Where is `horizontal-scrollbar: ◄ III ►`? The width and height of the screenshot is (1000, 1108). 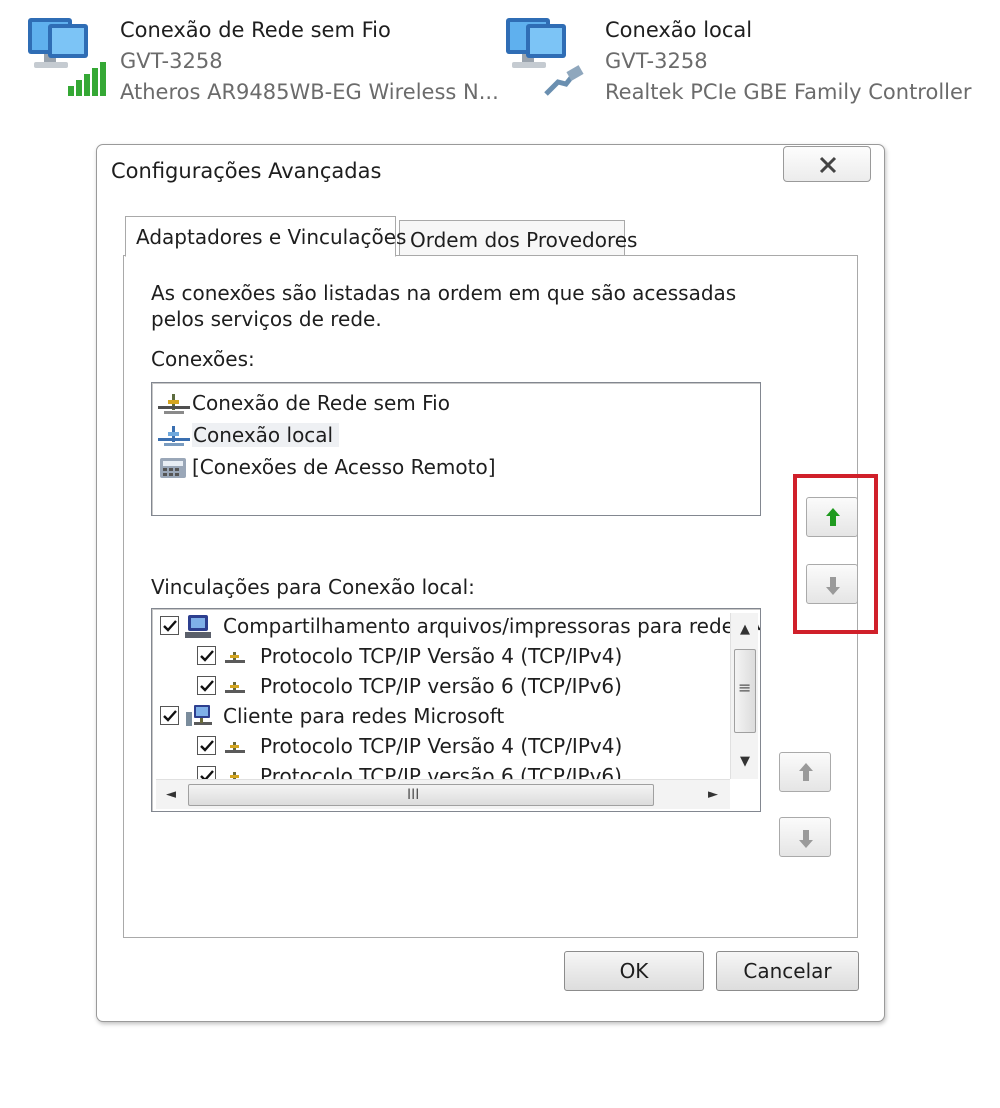
horizontal-scrollbar: ◄ III ► is located at coordinates (443, 794).